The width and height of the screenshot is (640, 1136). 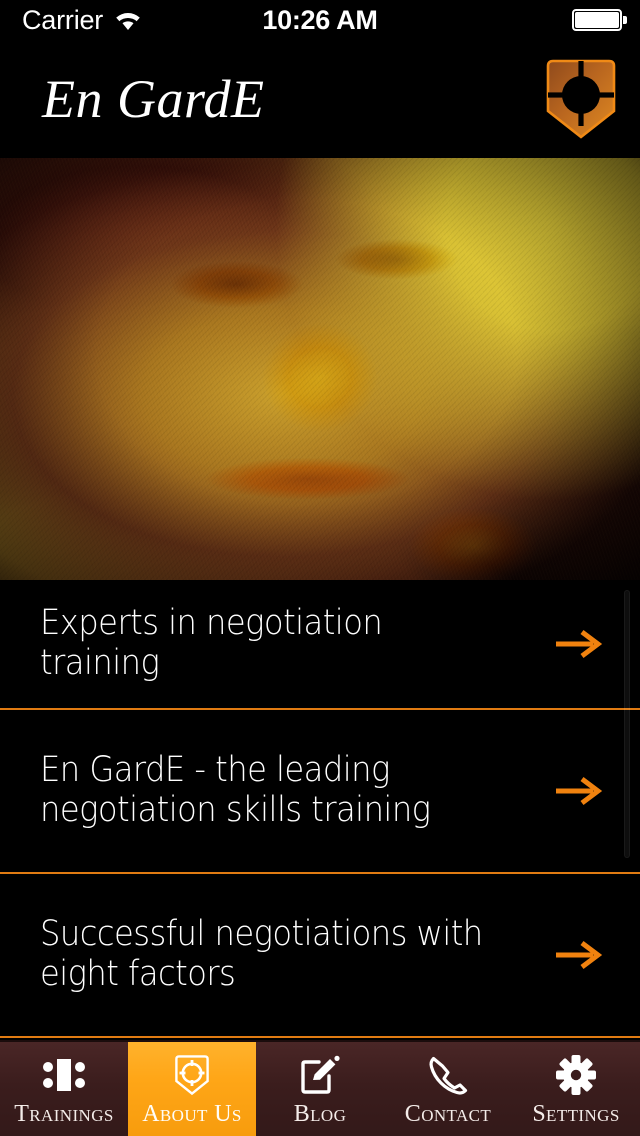 I want to click on tab-label: Blog, so click(x=320, y=1114).